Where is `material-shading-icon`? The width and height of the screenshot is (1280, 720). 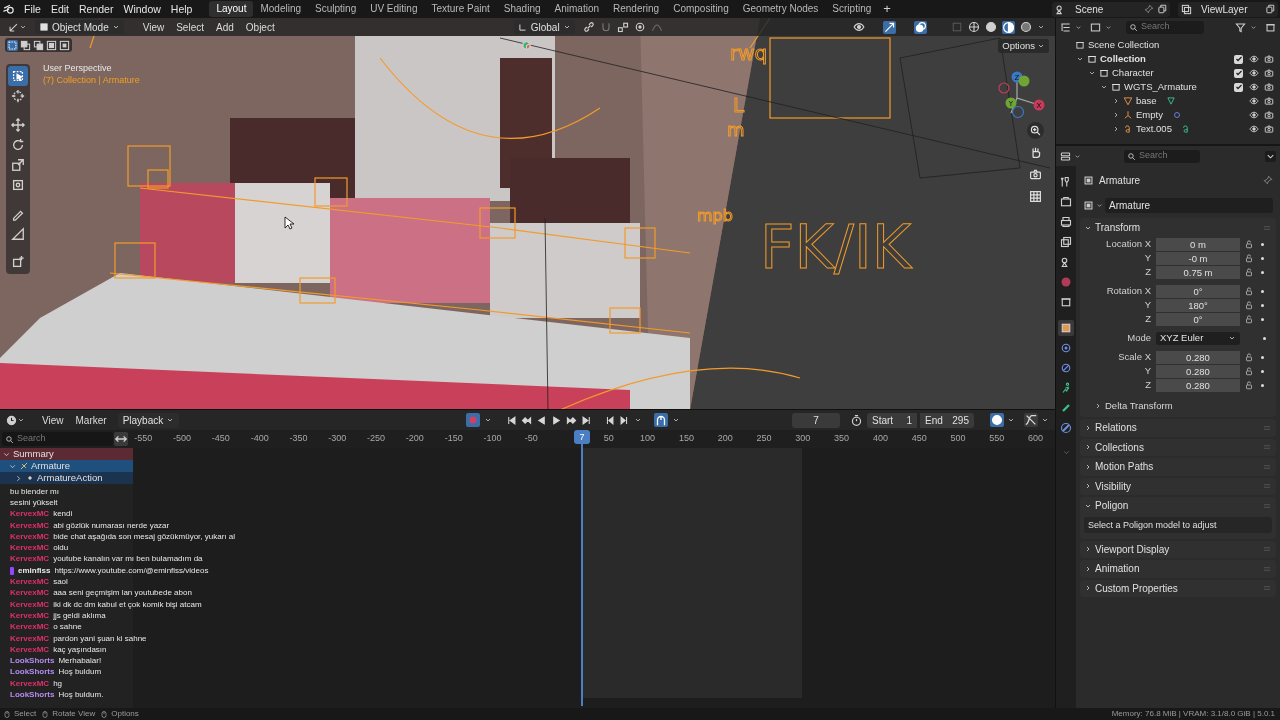 material-shading-icon is located at coordinates (1008, 27).